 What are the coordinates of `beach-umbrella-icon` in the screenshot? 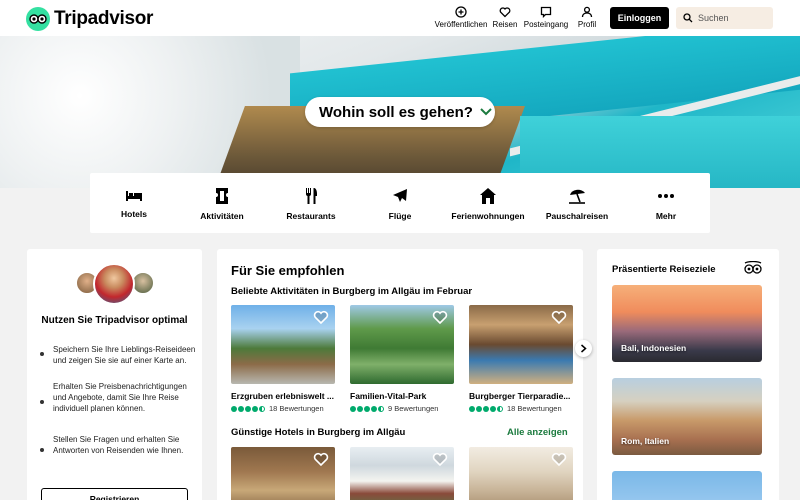 It's located at (577, 196).